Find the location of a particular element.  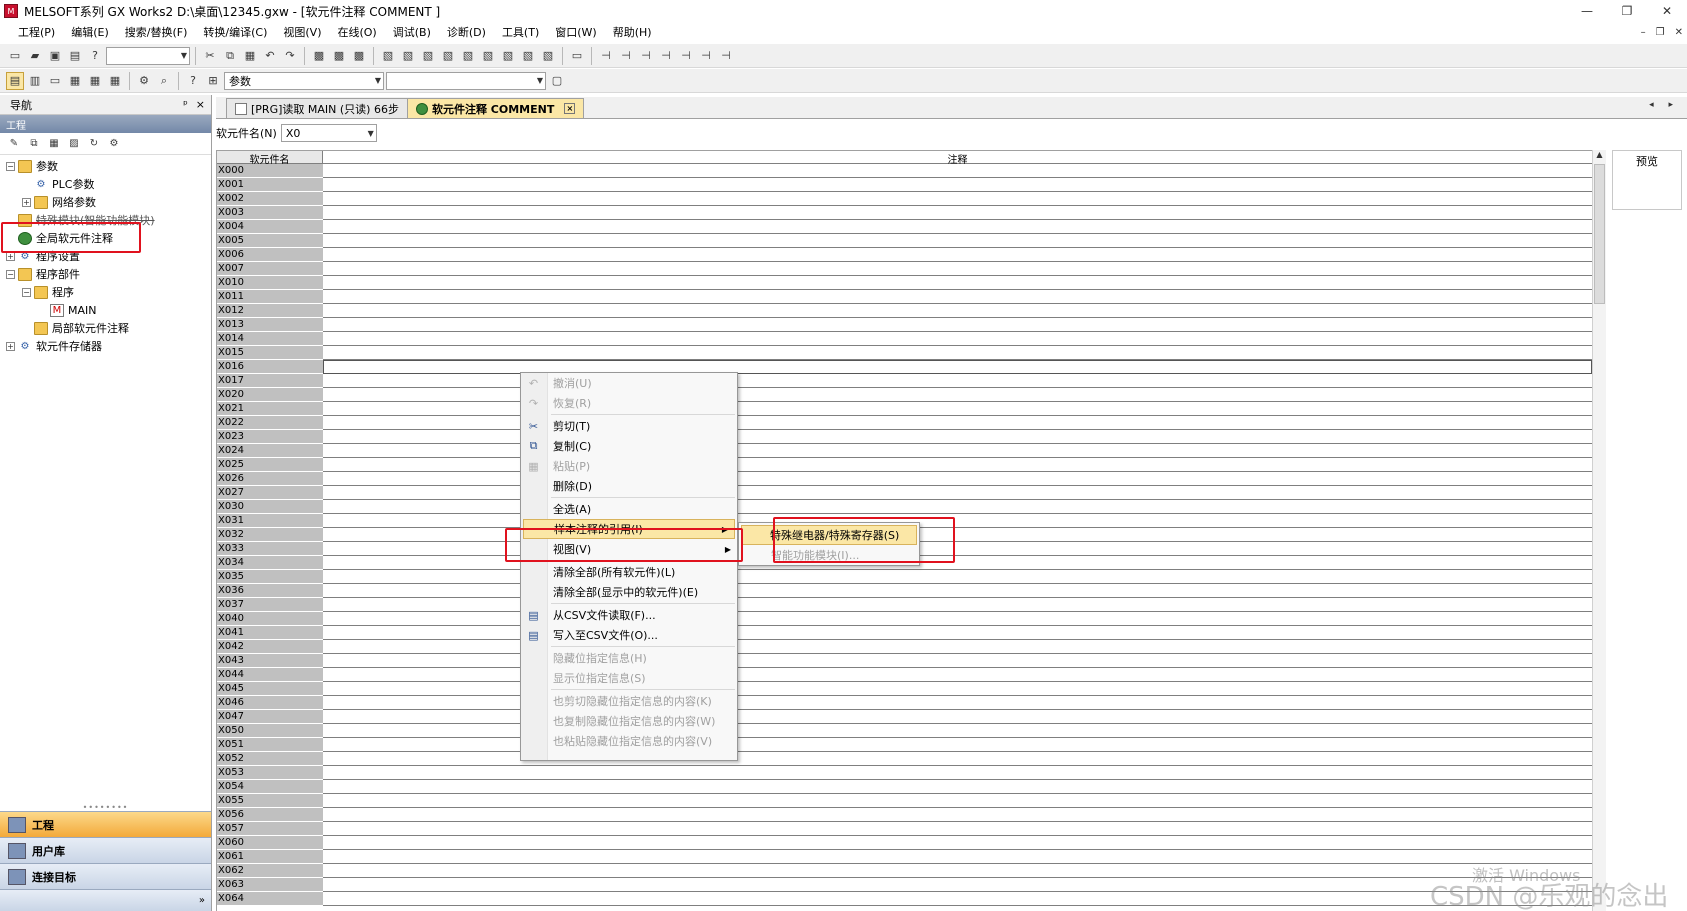

table-row: X047 is located at coordinates (904, 717).